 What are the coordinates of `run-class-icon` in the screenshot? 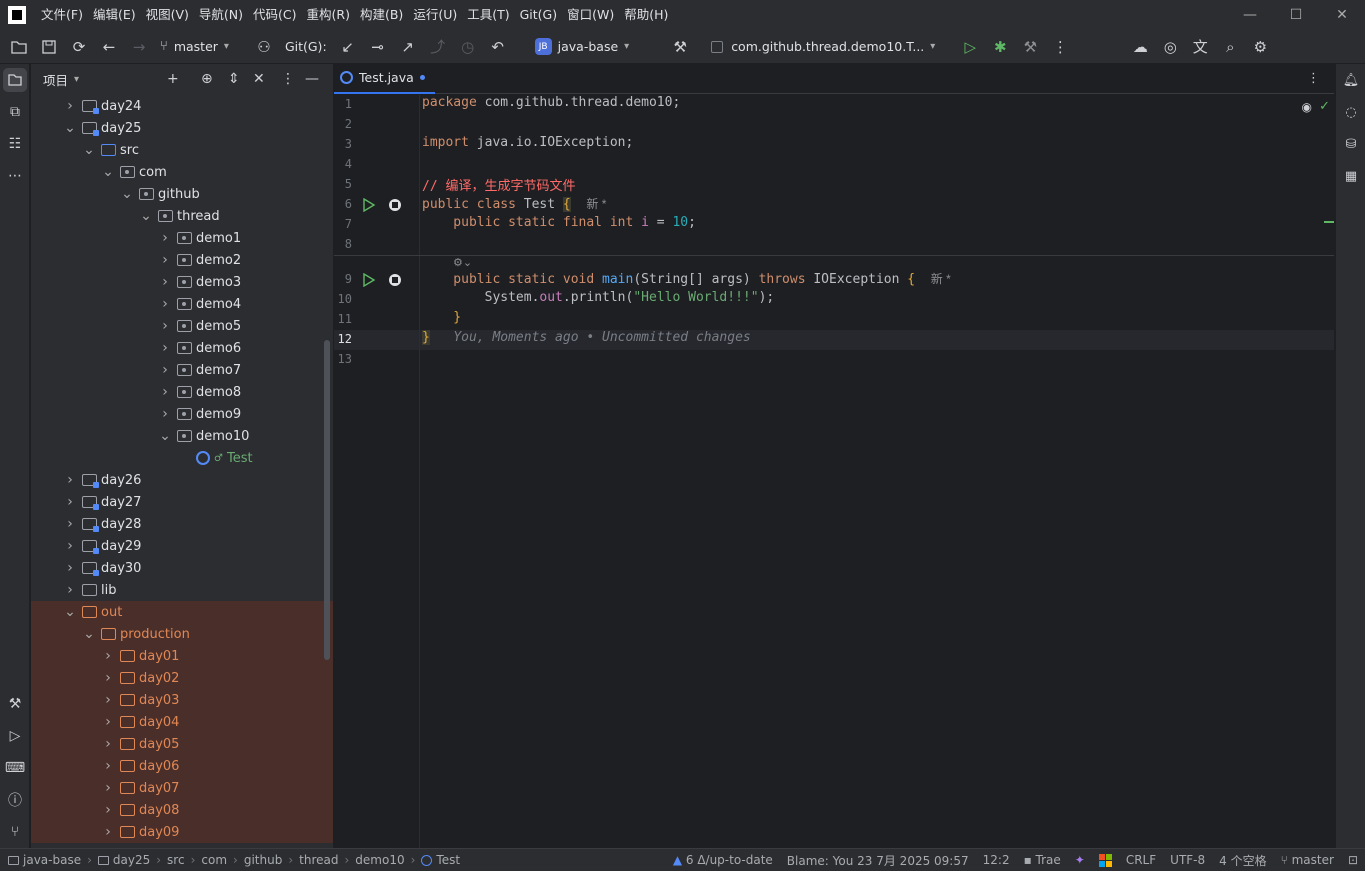 It's located at (369, 205).